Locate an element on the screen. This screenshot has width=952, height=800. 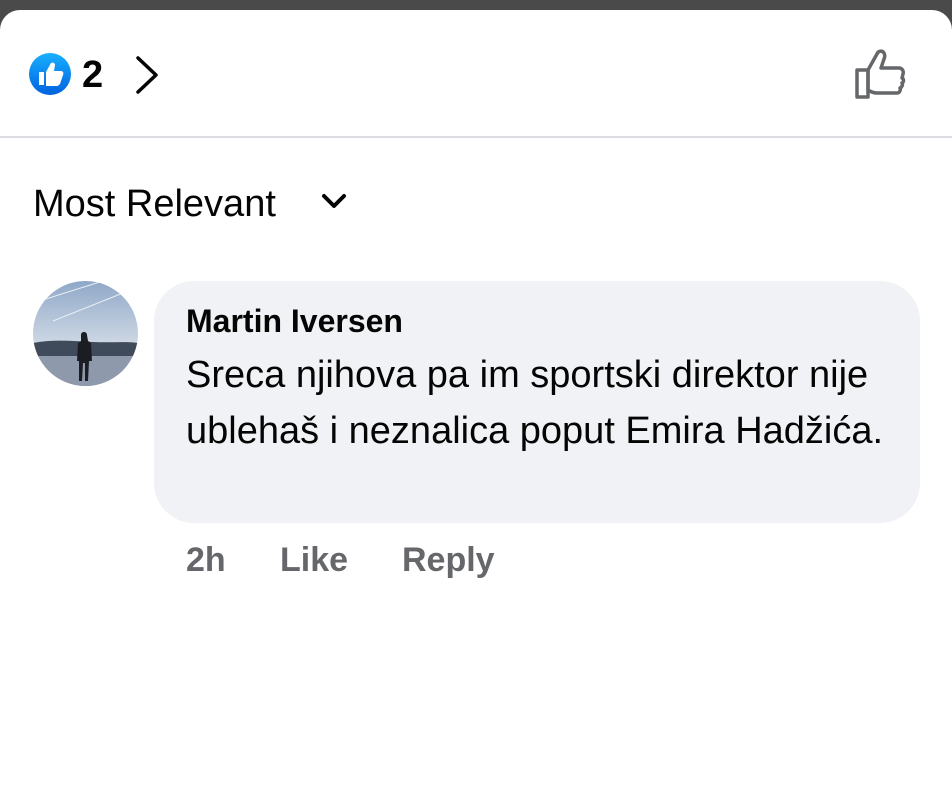
chevron-down-icon is located at coordinates (334, 202).